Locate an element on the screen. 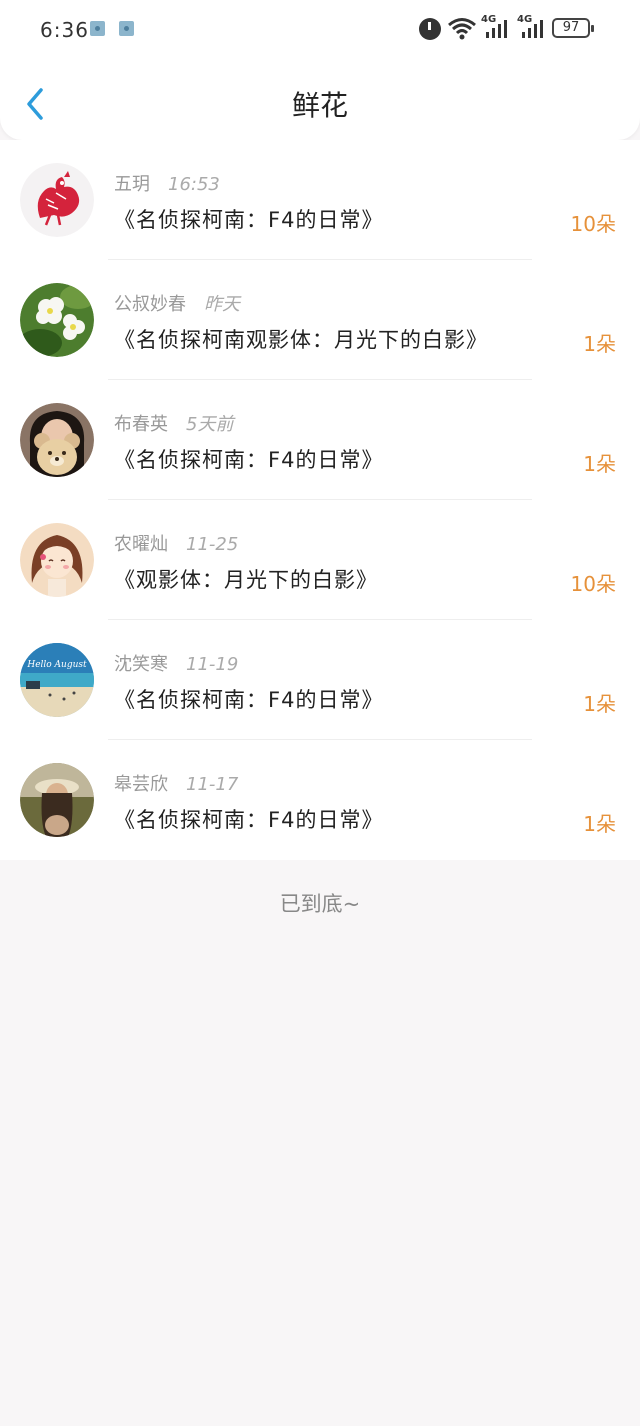 The height and width of the screenshot is (1426, 640). send-time: 11-25 is located at coordinates (212, 544).